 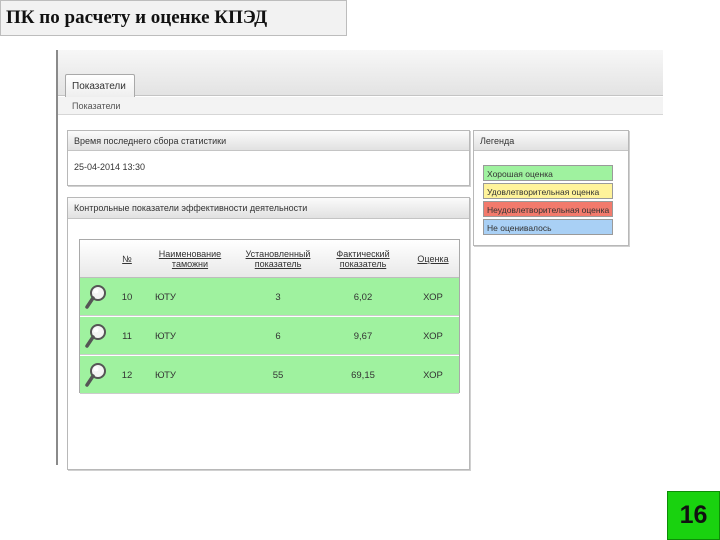 I want to click on tab-indicators: Показатели, so click(x=100, y=85).